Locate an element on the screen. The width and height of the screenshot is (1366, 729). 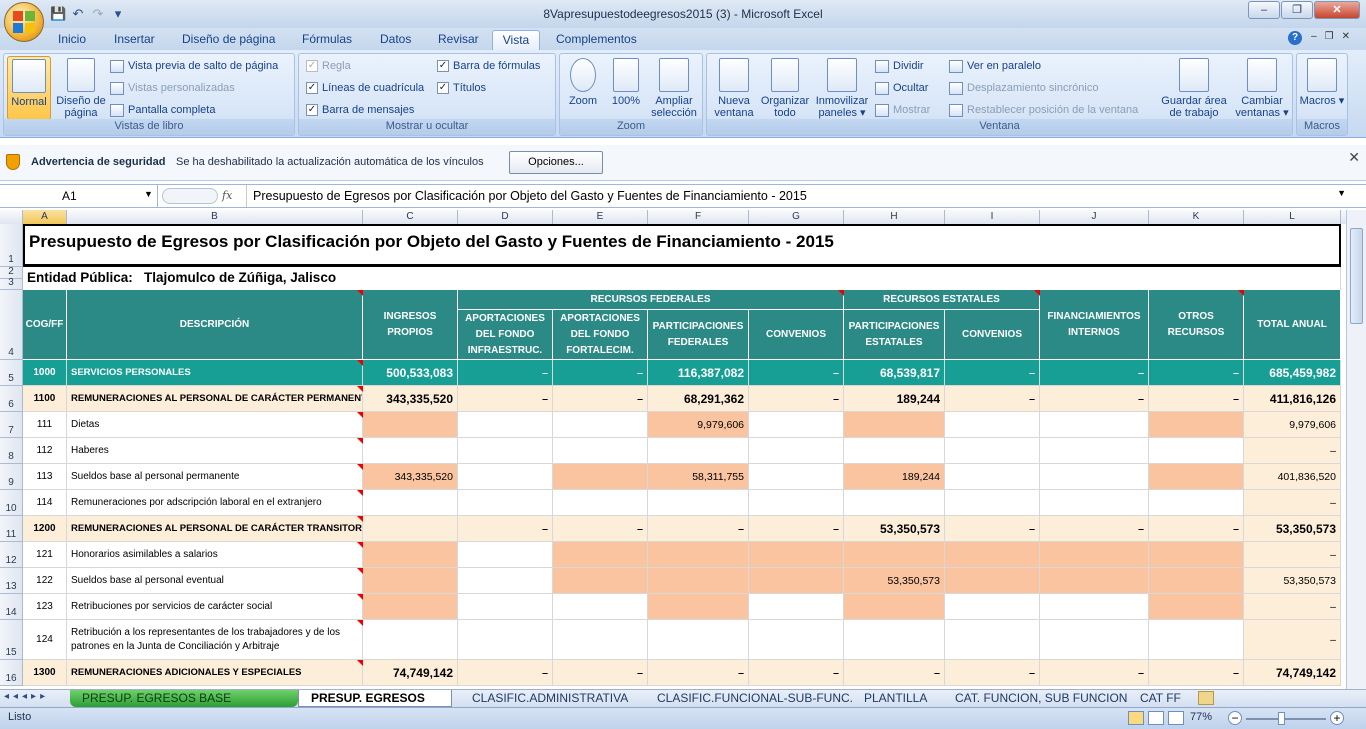
cog-code: 114 is located at coordinates (45, 503).